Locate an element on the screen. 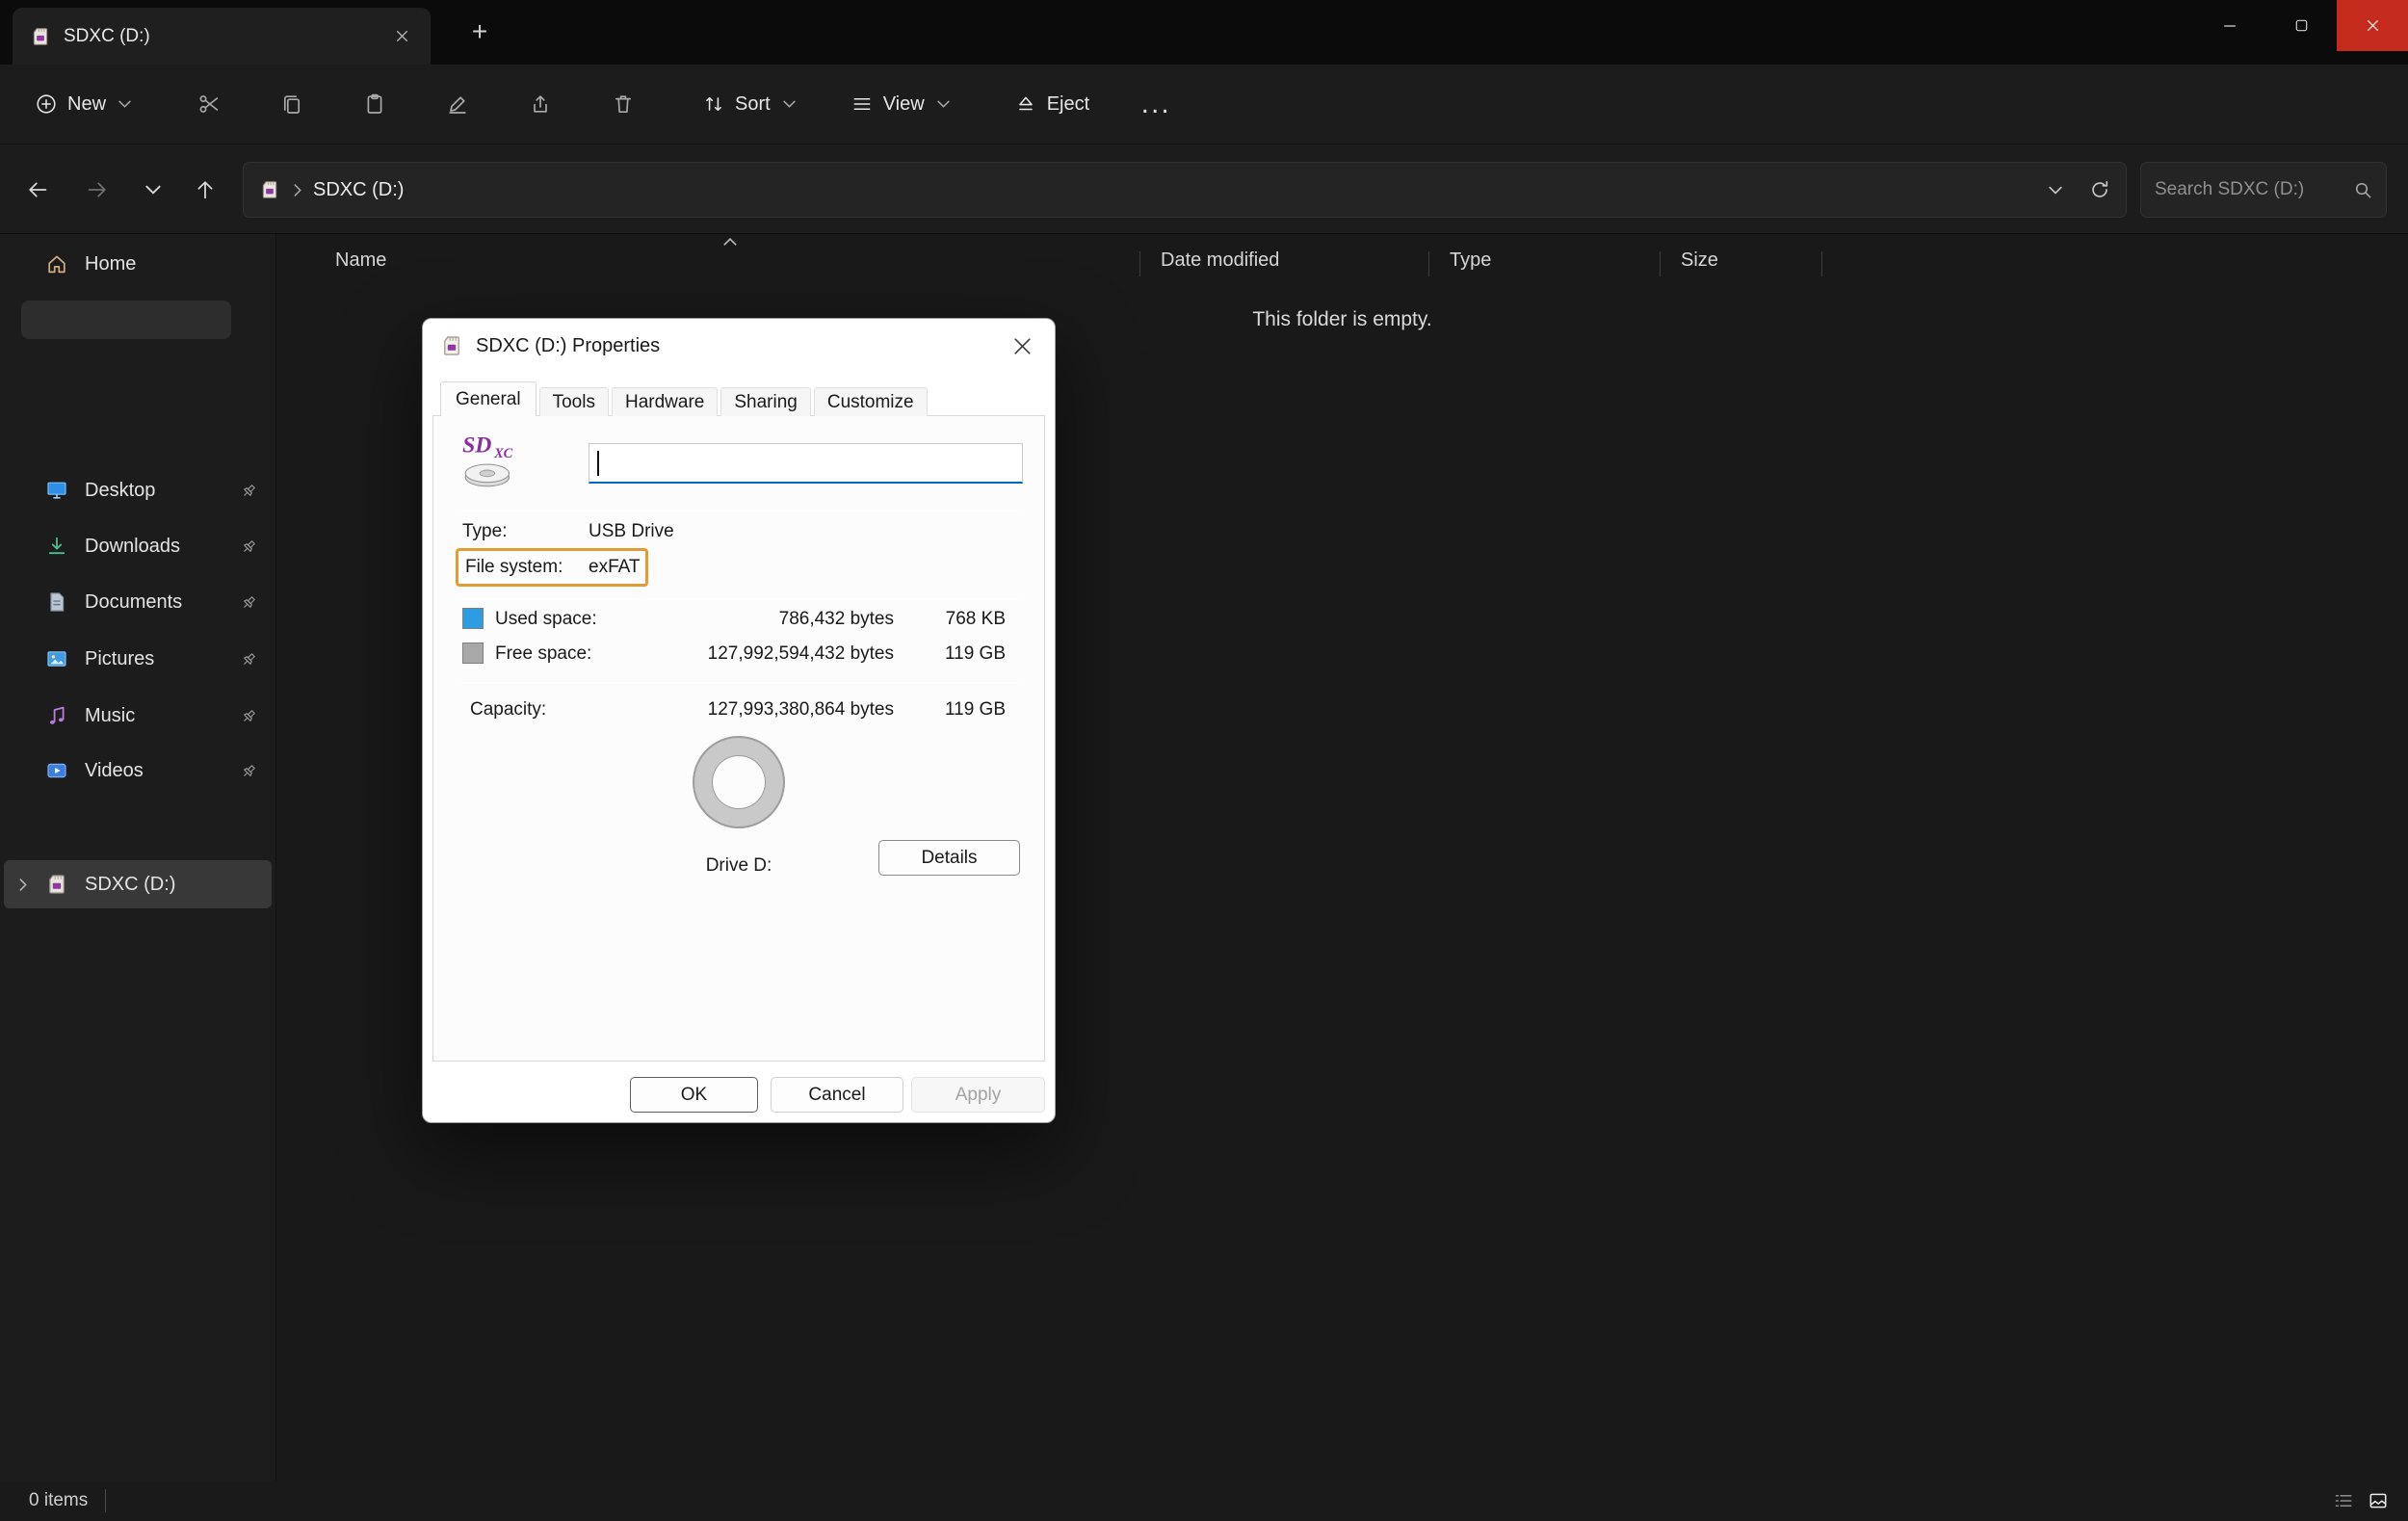 The width and height of the screenshot is (2408, 1521). sidebar-item-label: Desktop is located at coordinates (120, 490).